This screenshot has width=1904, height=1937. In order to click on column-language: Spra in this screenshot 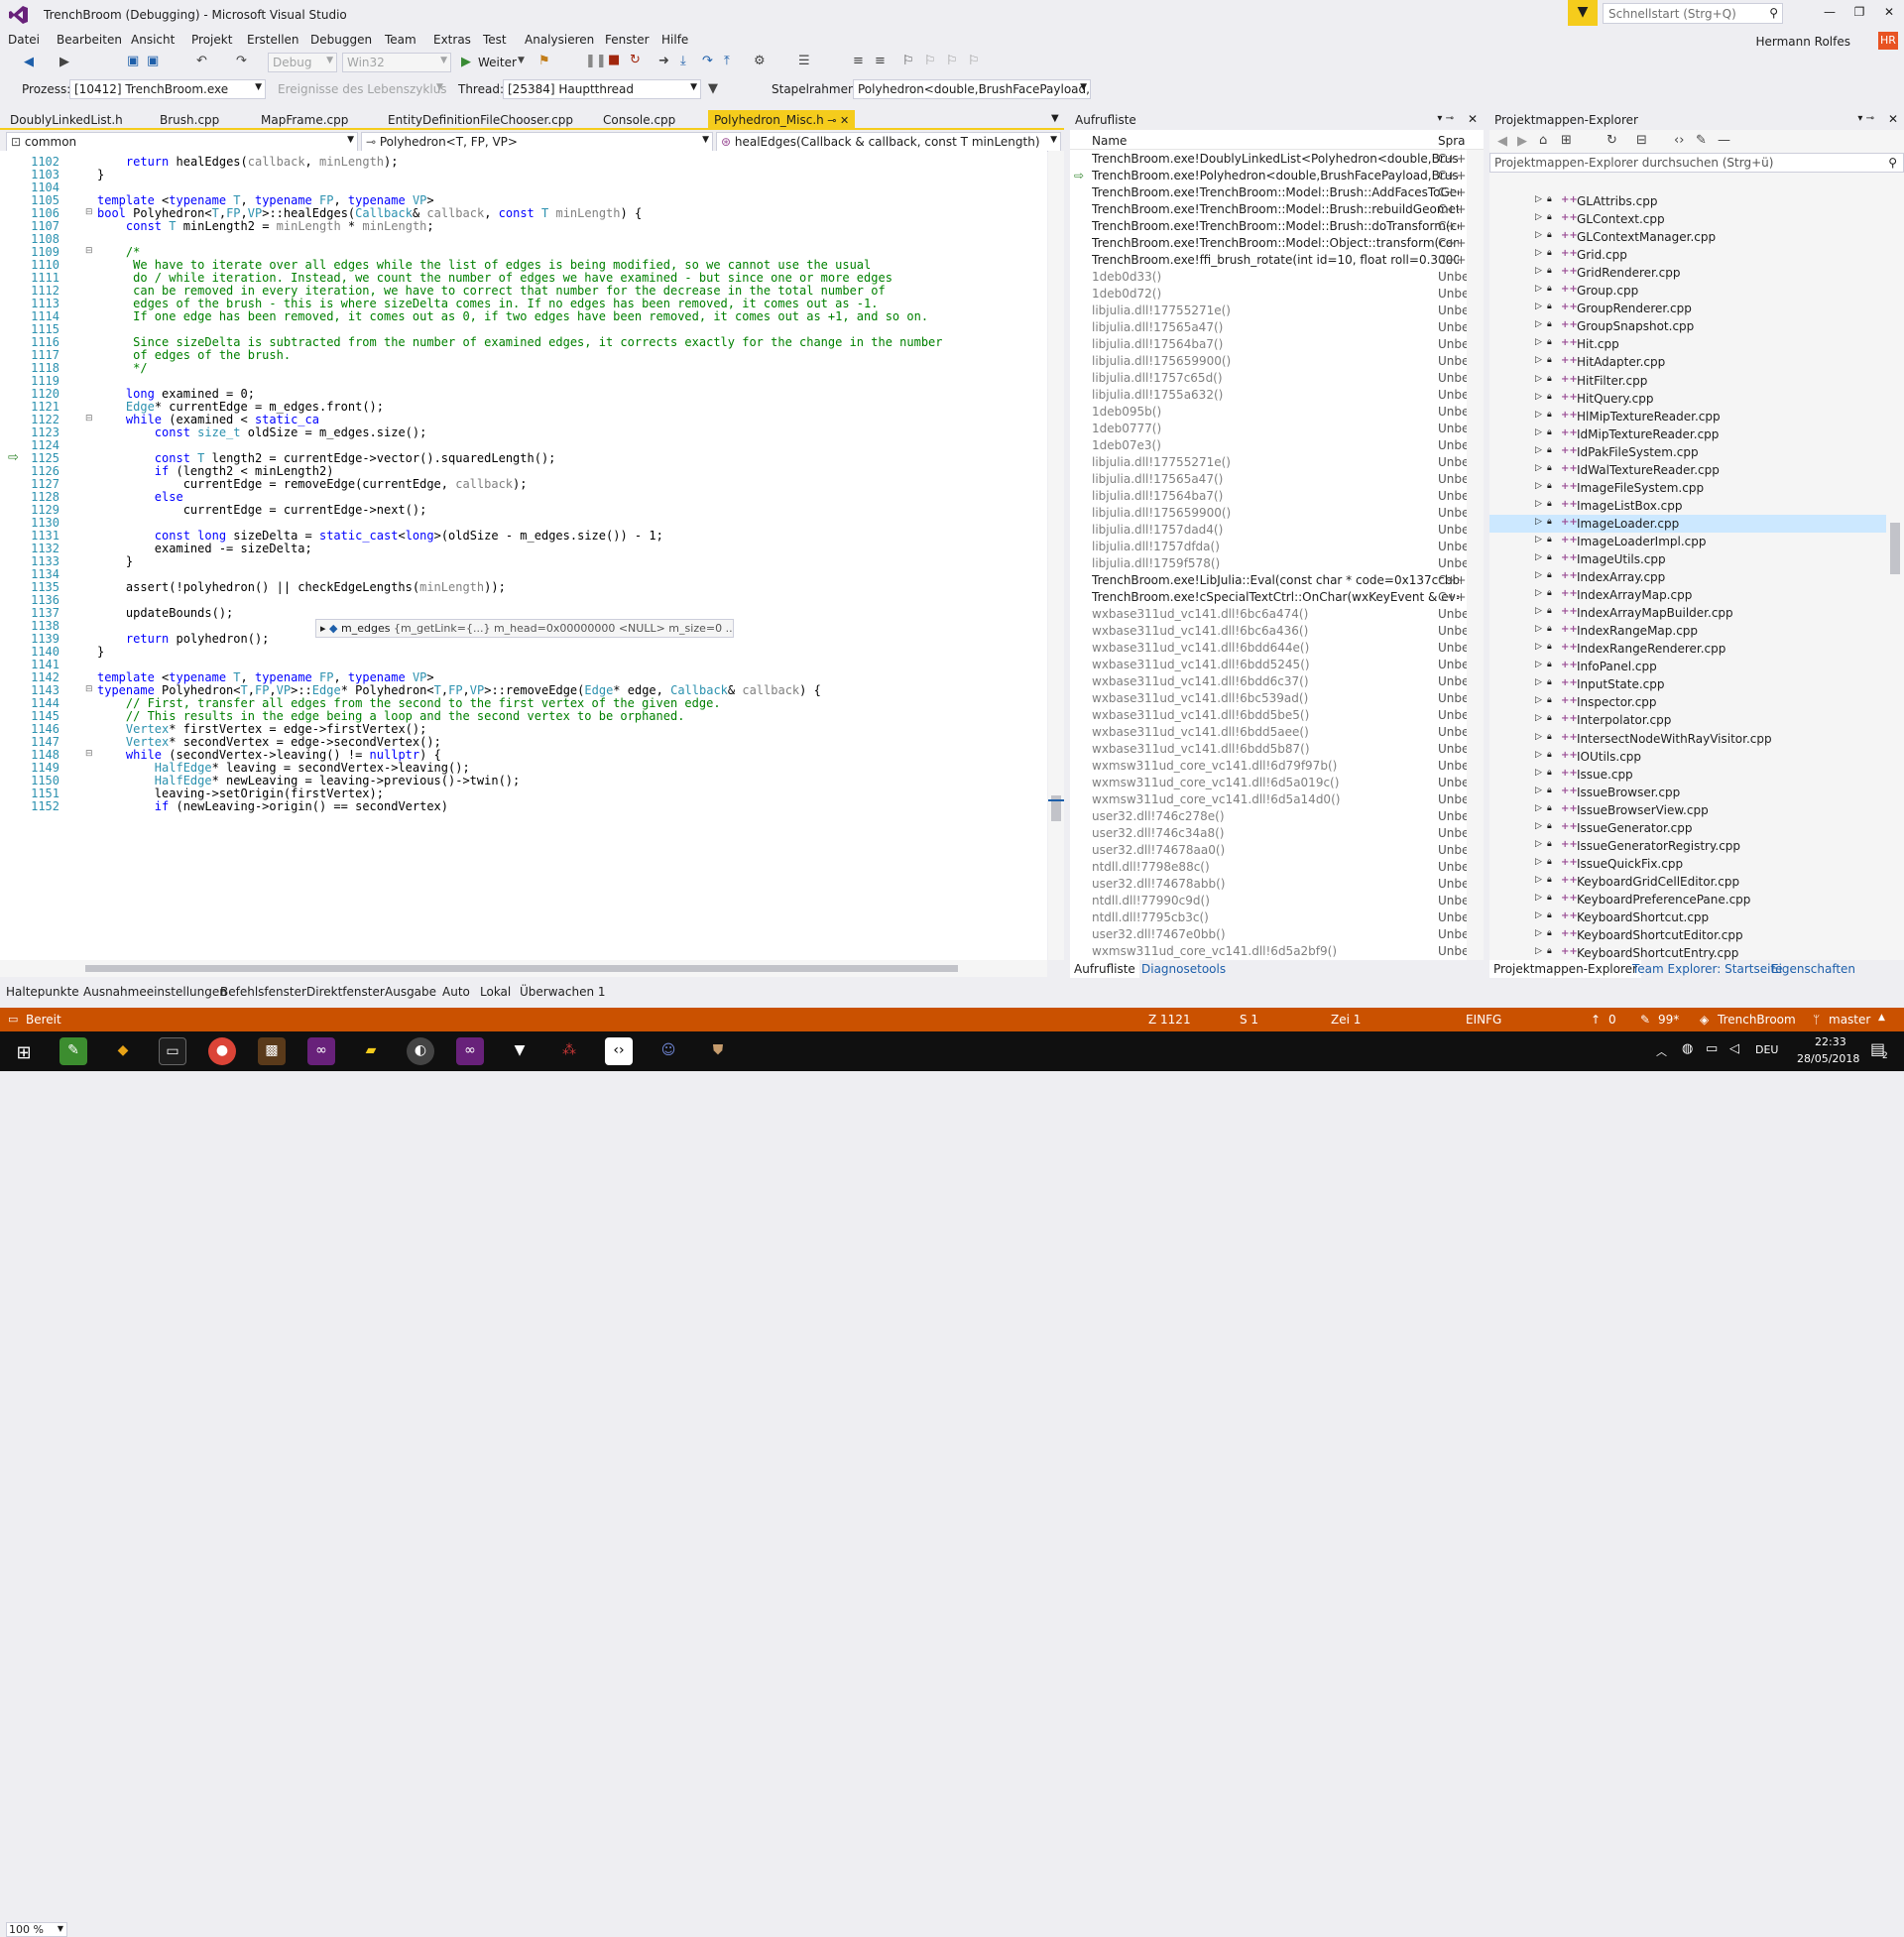, I will do `click(1452, 141)`.